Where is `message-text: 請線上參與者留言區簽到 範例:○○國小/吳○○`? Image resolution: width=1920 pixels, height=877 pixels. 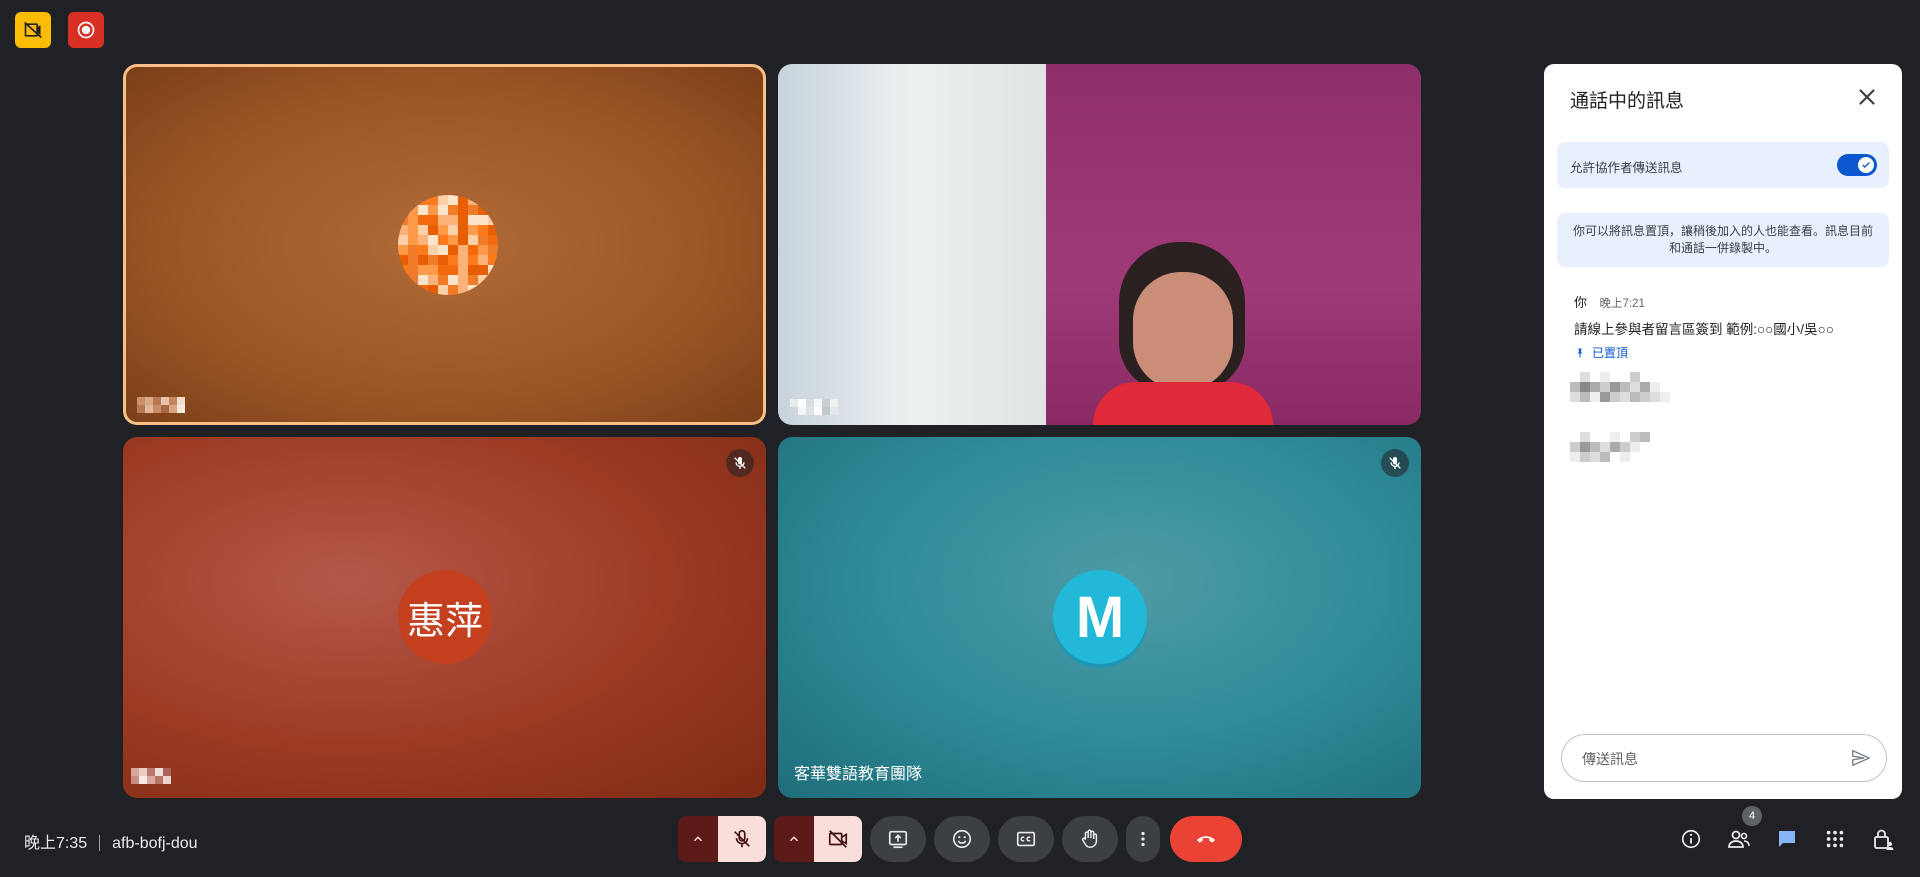 message-text: 請線上參與者留言區簽到 範例:○○國小/吳○○ is located at coordinates (1704, 329).